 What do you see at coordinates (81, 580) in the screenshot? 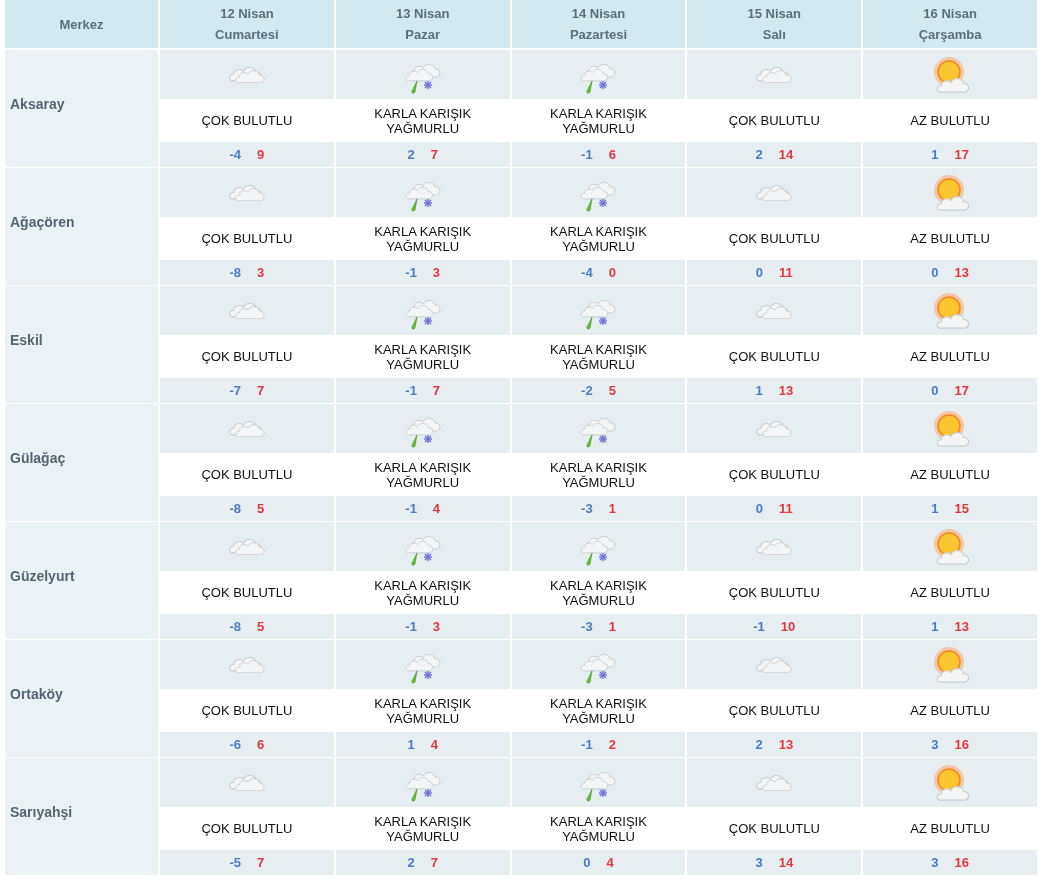
I see `station-name: Güzelyurt` at bounding box center [81, 580].